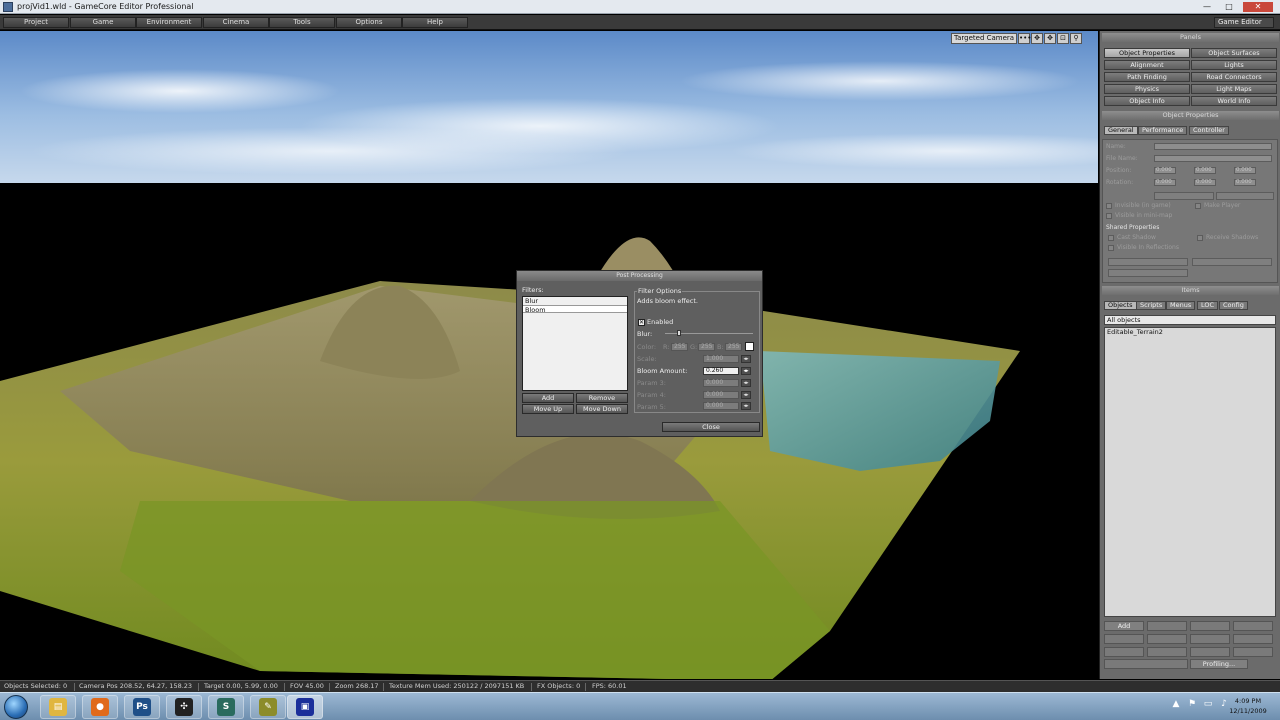 This screenshot has width=1280, height=720. What do you see at coordinates (1151, 305) in the screenshot?
I see `tab-scripts: Scripts` at bounding box center [1151, 305].